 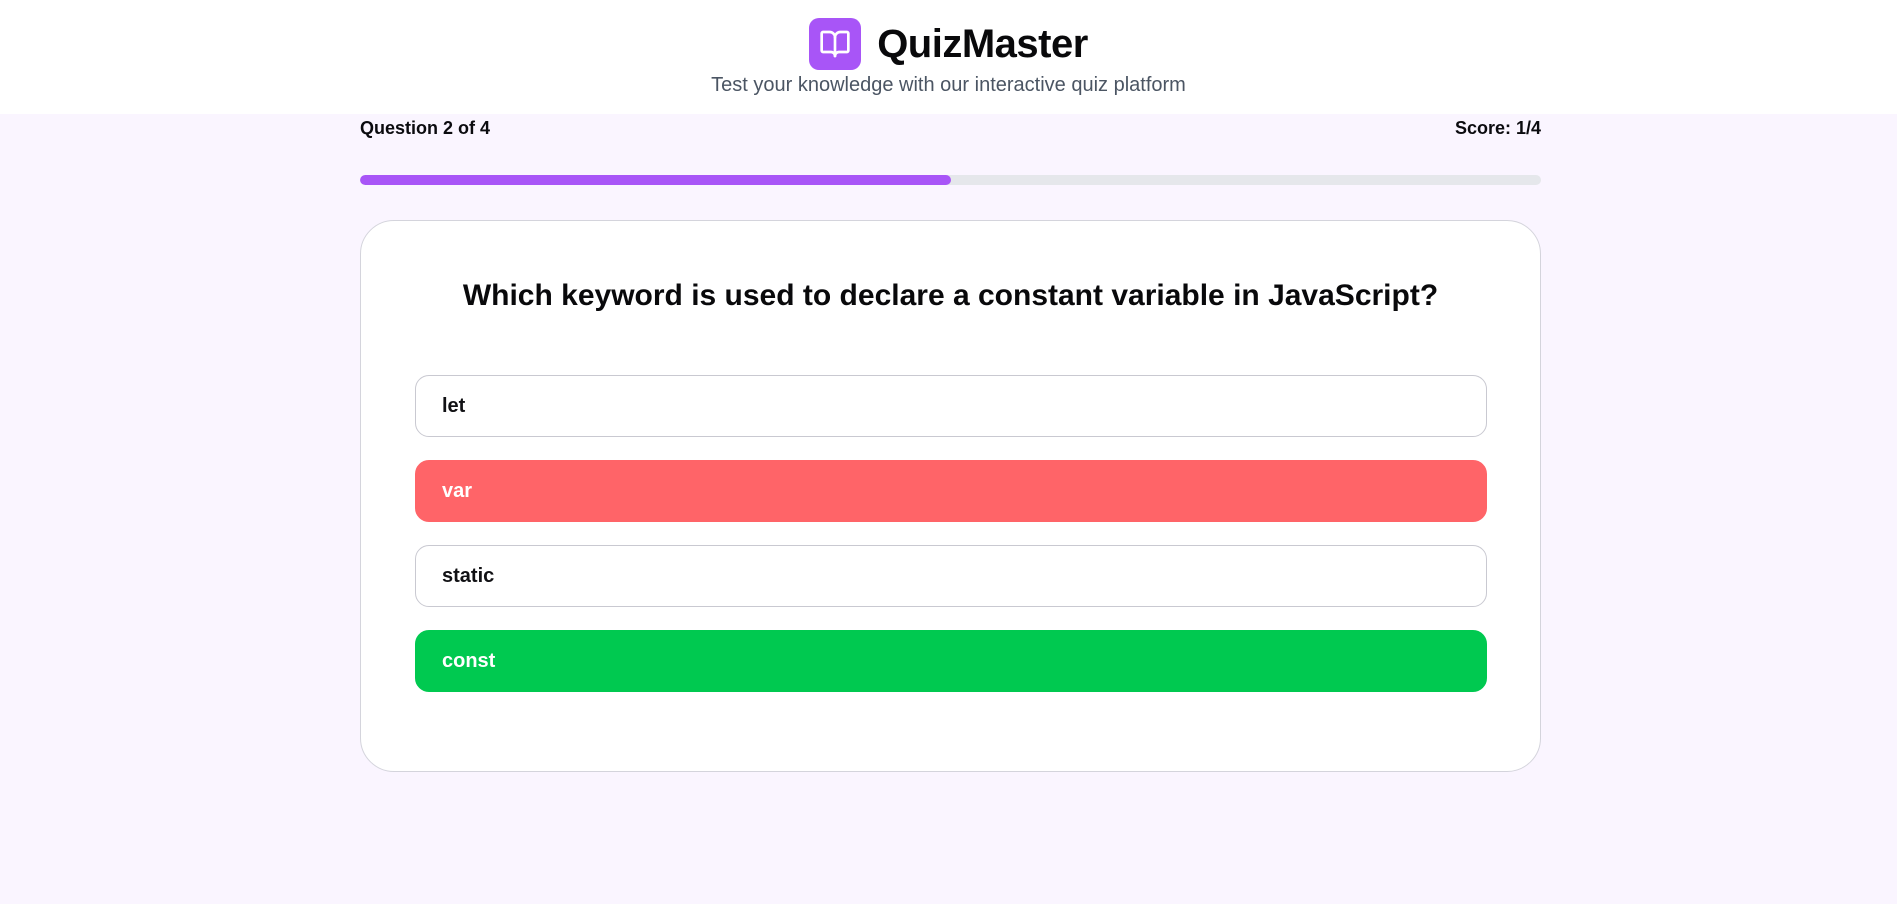 I want to click on question-counter: Question 2 of 4, so click(x=425, y=128).